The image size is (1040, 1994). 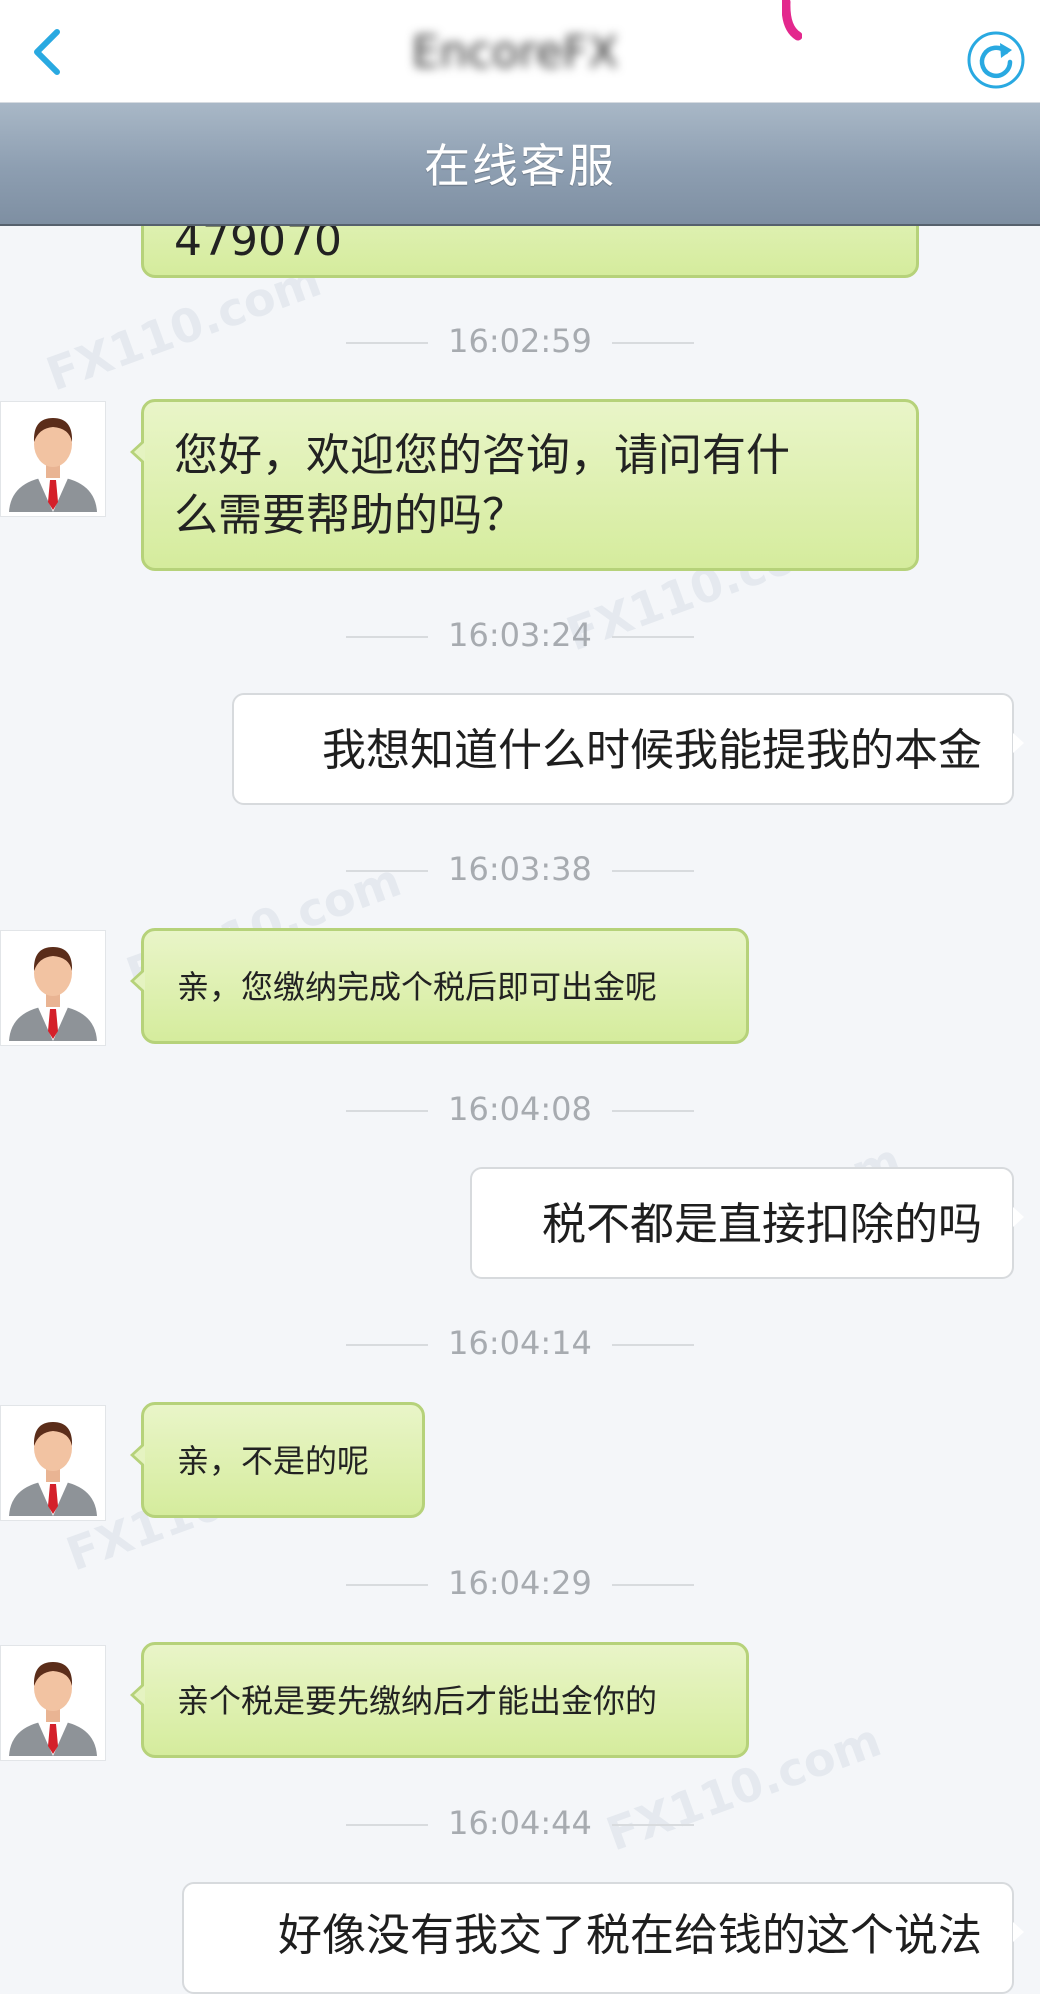 What do you see at coordinates (792, 20) in the screenshot?
I see `pen-mark-icon` at bounding box center [792, 20].